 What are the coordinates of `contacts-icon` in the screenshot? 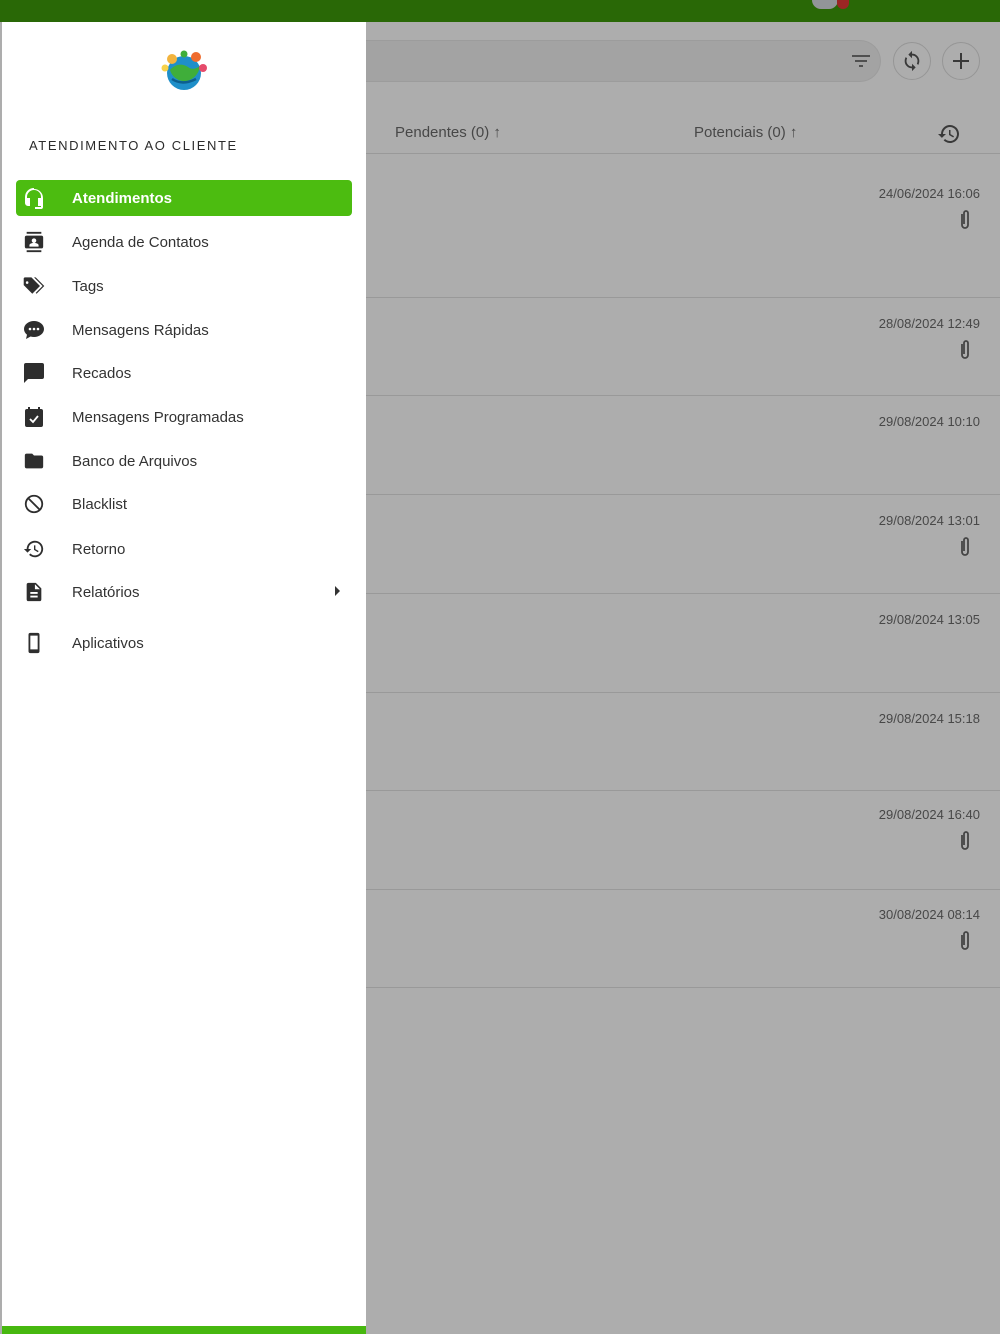 It's located at (34, 242).